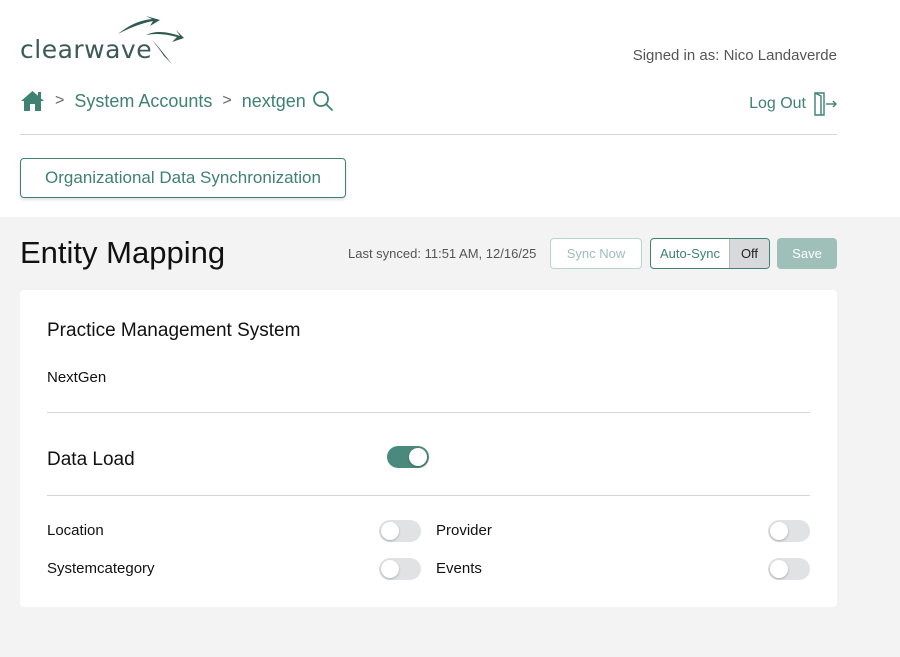 The height and width of the screenshot is (657, 900). What do you see at coordinates (151, 40) in the screenshot?
I see `clearwave-logo-mark-icon` at bounding box center [151, 40].